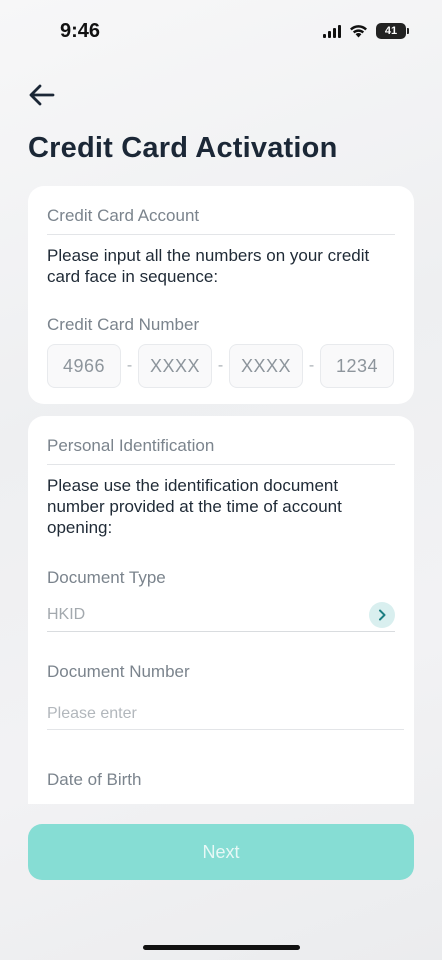  Describe the element at coordinates (221, 31) in the screenshot. I see `status-bar: 9:46 41` at that location.